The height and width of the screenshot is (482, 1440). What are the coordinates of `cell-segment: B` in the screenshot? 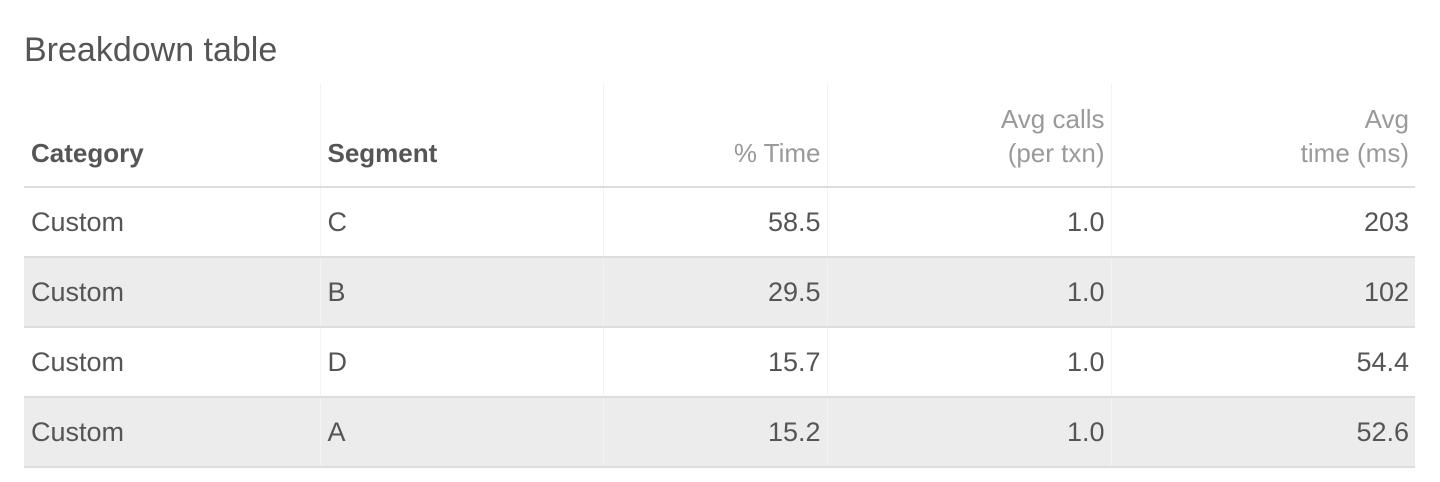 It's located at (461, 292).